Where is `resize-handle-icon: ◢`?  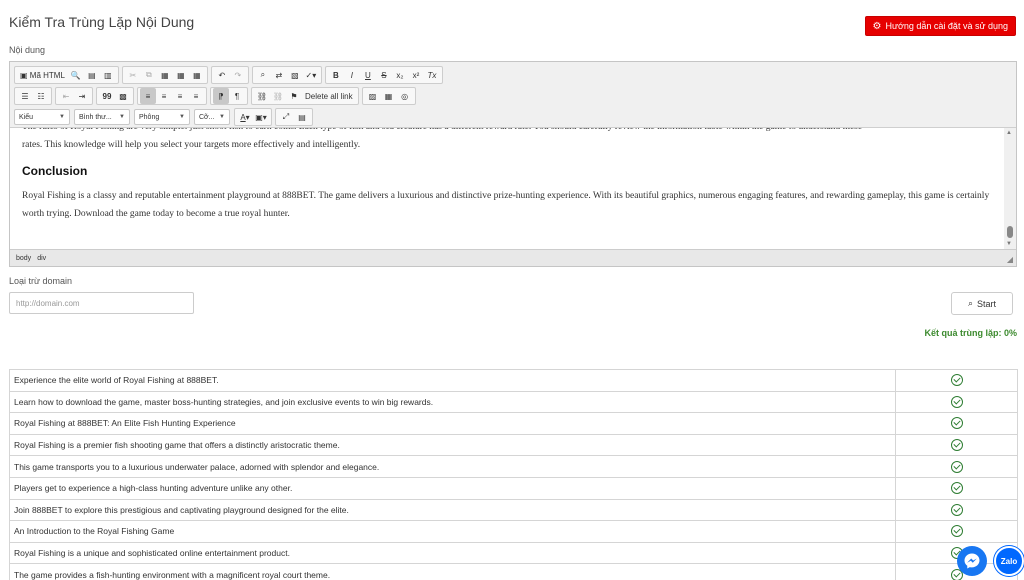
resize-handle-icon: ◢ is located at coordinates (1010, 259).